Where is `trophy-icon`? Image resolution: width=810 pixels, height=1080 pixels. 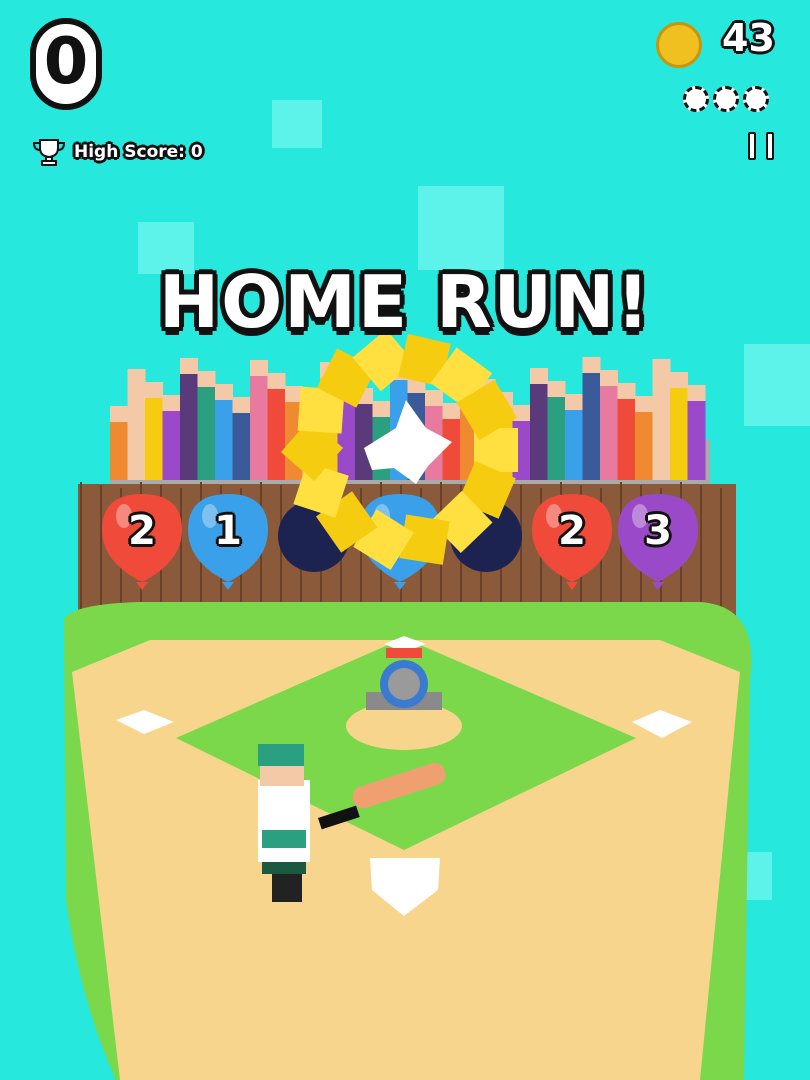
trophy-icon is located at coordinates (49, 152).